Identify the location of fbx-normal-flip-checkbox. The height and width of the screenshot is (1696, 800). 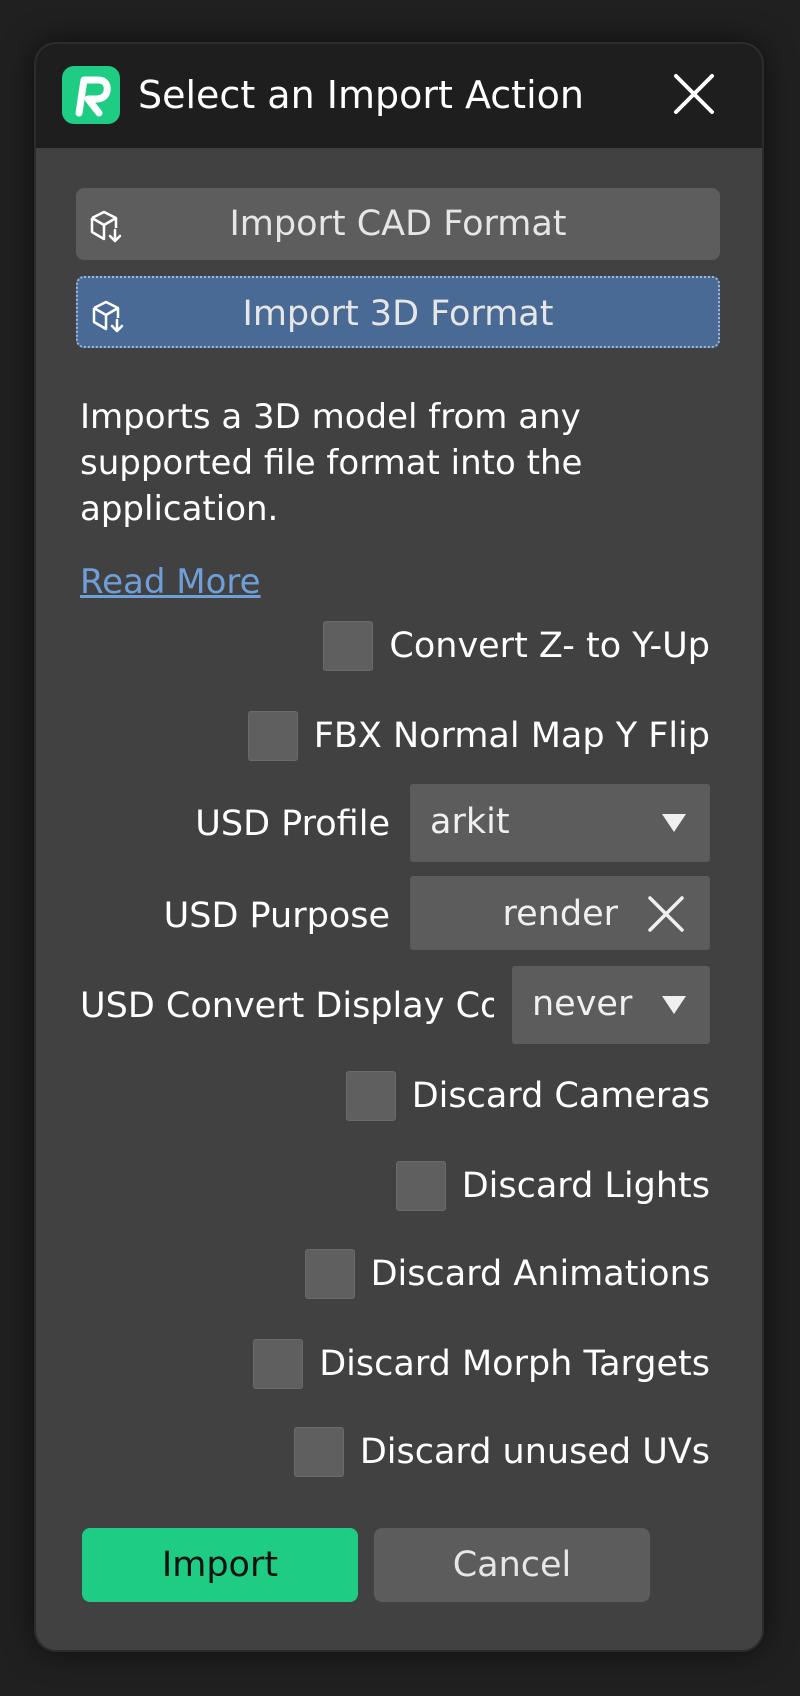
(272, 736).